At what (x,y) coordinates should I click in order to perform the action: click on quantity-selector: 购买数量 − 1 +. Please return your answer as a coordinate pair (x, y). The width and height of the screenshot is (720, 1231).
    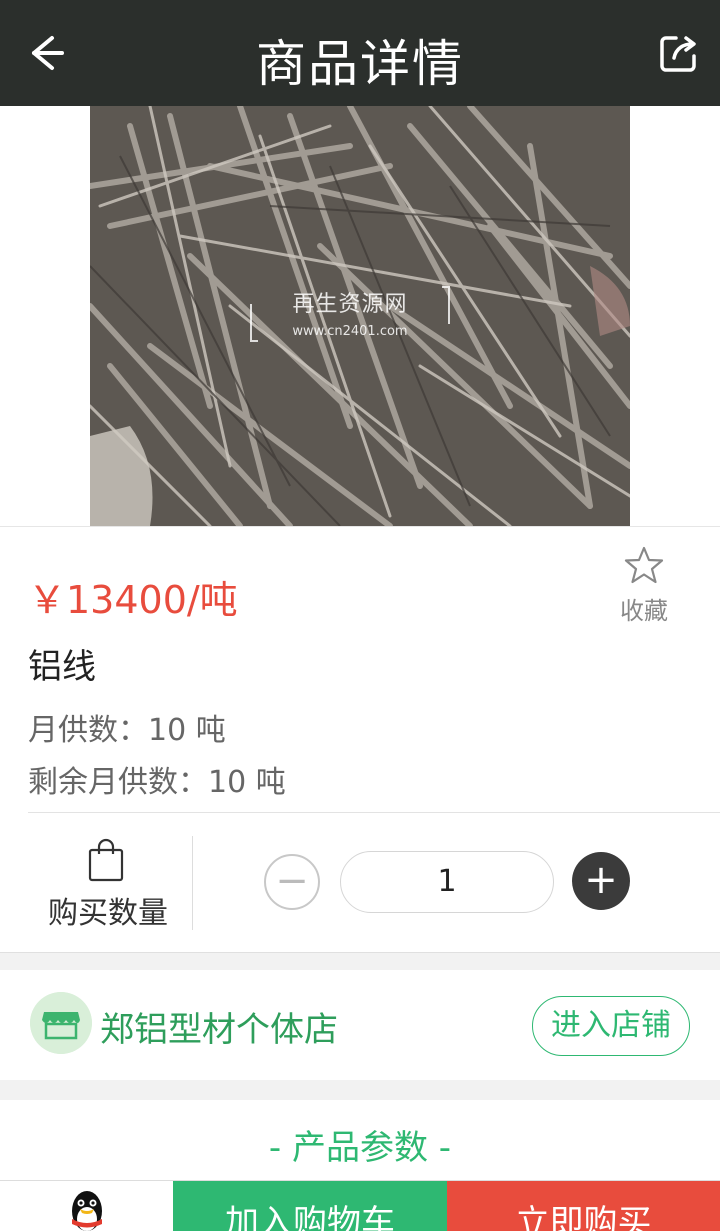
    Looking at the image, I should click on (360, 883).